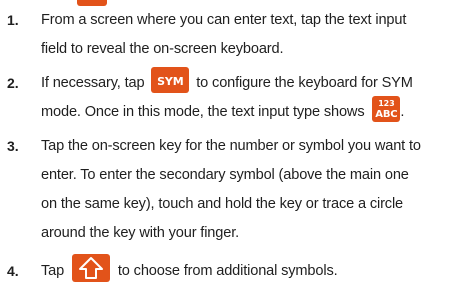 This screenshot has width=472, height=297. What do you see at coordinates (386, 115) in the screenshot?
I see `key-label-bottom: ABC` at bounding box center [386, 115].